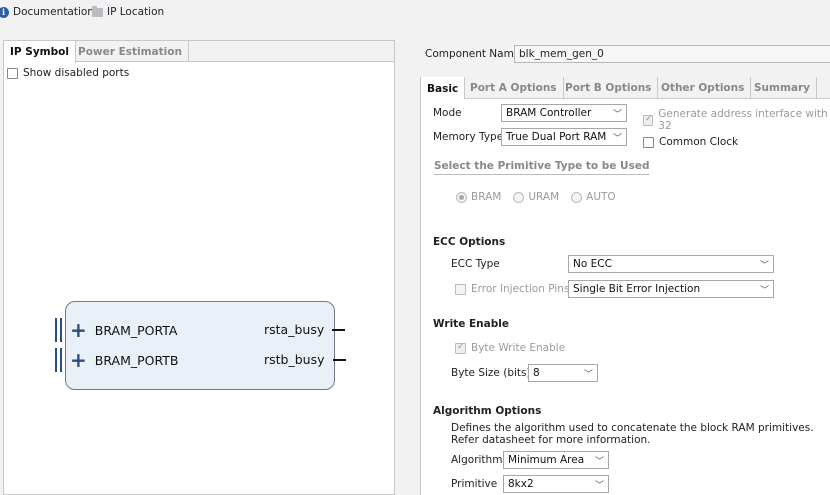 The height and width of the screenshot is (495, 830). I want to click on ip-symbol-block, so click(200, 345).